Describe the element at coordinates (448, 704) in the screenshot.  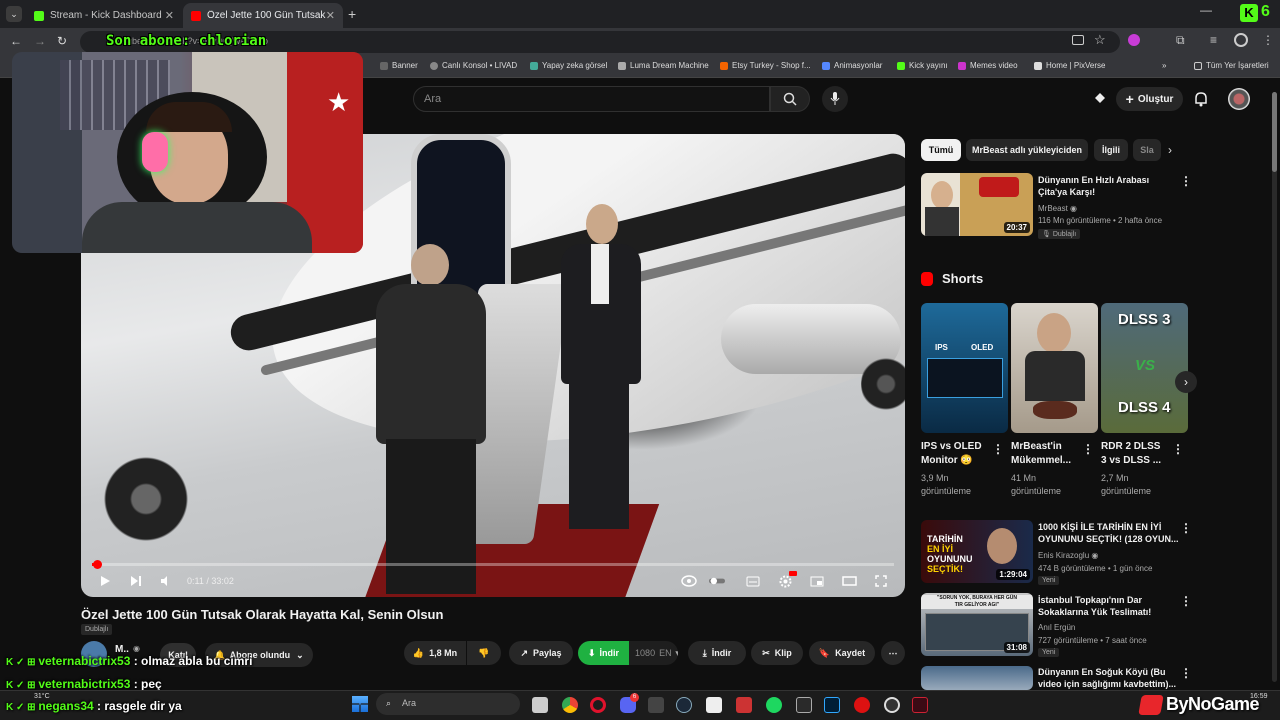
I see `taskbar-search: Ara` at that location.